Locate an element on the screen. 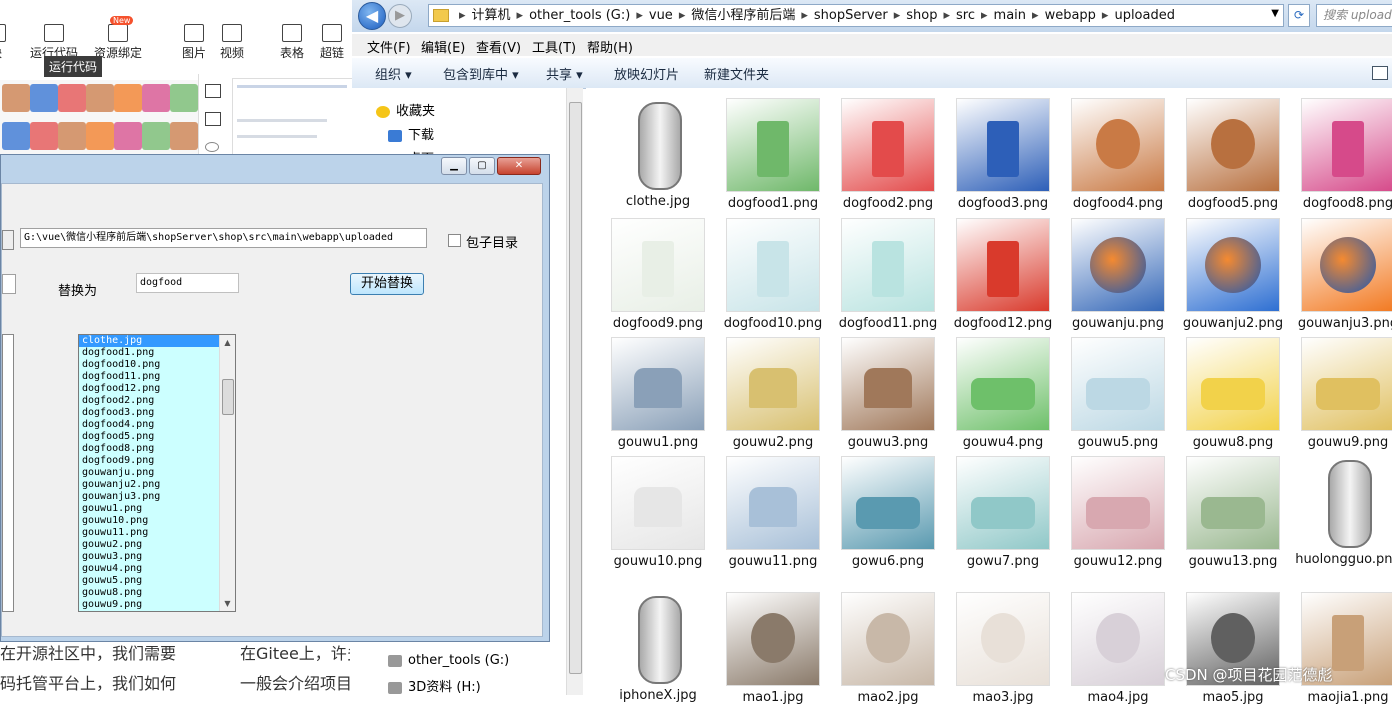 The height and width of the screenshot is (706, 1392). minimize-button: ▁ is located at coordinates (454, 166).